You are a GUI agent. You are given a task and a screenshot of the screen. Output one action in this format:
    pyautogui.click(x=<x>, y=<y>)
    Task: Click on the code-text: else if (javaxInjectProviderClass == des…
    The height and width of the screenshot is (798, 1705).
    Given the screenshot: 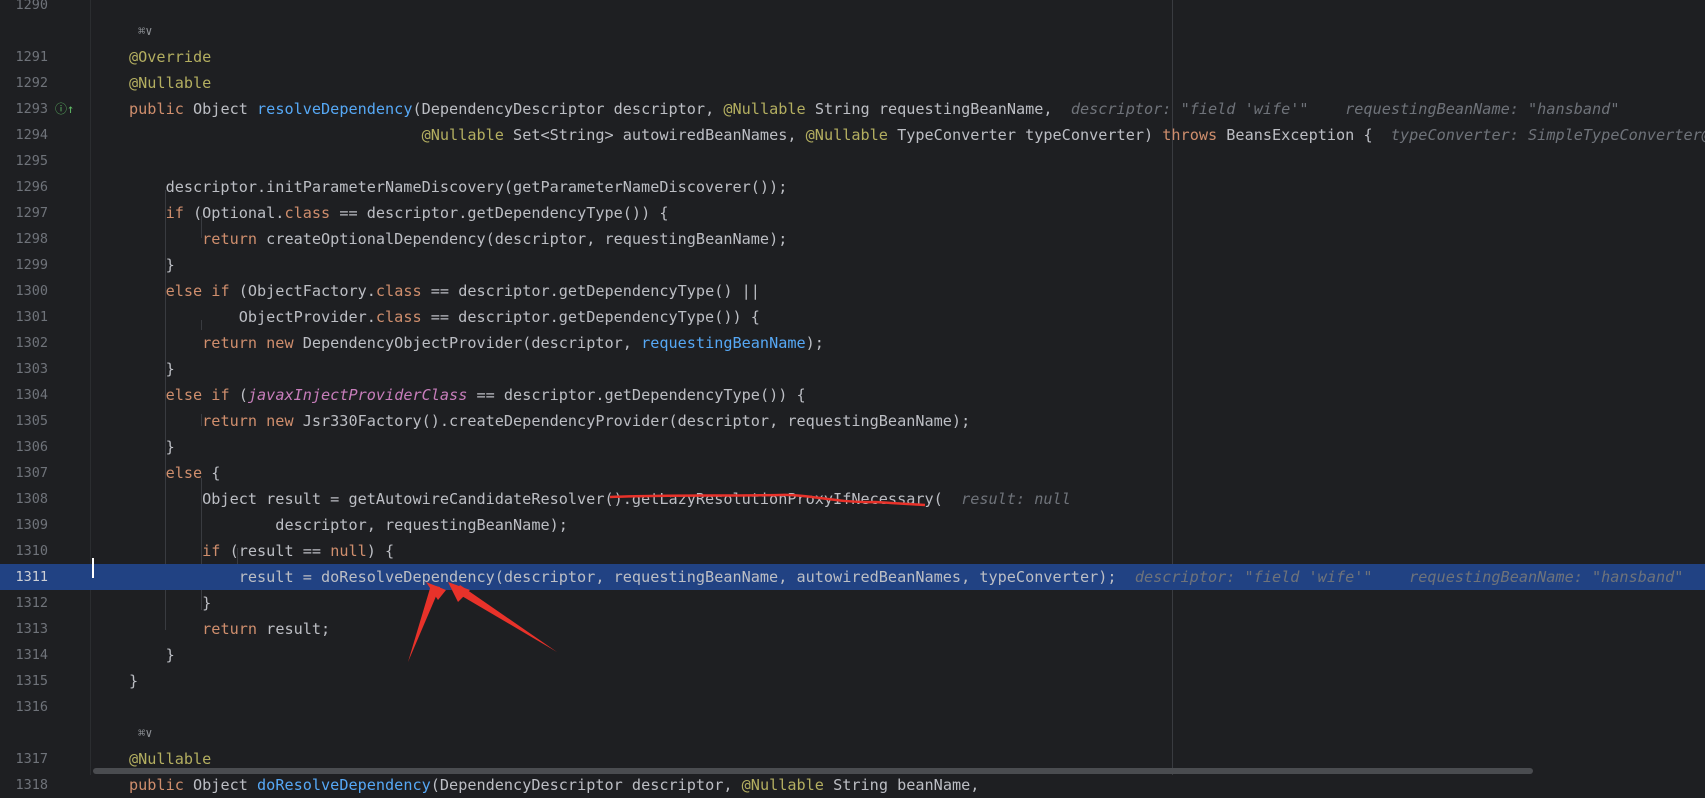 What is the action you would take?
    pyautogui.click(x=467, y=395)
    